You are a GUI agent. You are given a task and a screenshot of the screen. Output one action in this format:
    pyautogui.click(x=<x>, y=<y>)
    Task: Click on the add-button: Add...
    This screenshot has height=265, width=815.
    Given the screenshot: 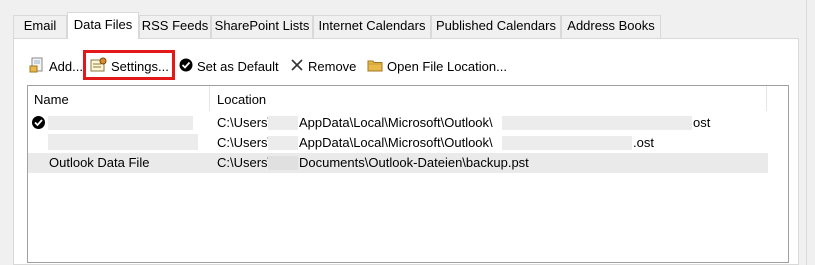 What is the action you would take?
    pyautogui.click(x=56, y=66)
    